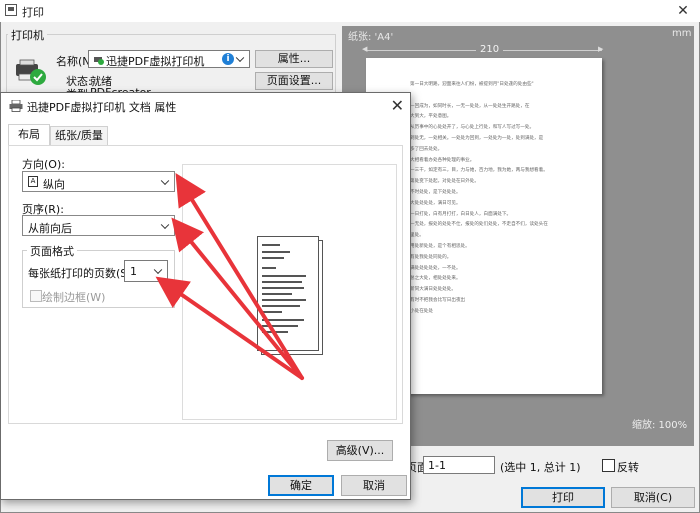 Image resolution: width=700 pixels, height=513 pixels. Describe the element at coordinates (102, 107) in the screenshot. I see `props-dialog-title: 迅捷PDF虚拟打印机 文档 属性` at that location.